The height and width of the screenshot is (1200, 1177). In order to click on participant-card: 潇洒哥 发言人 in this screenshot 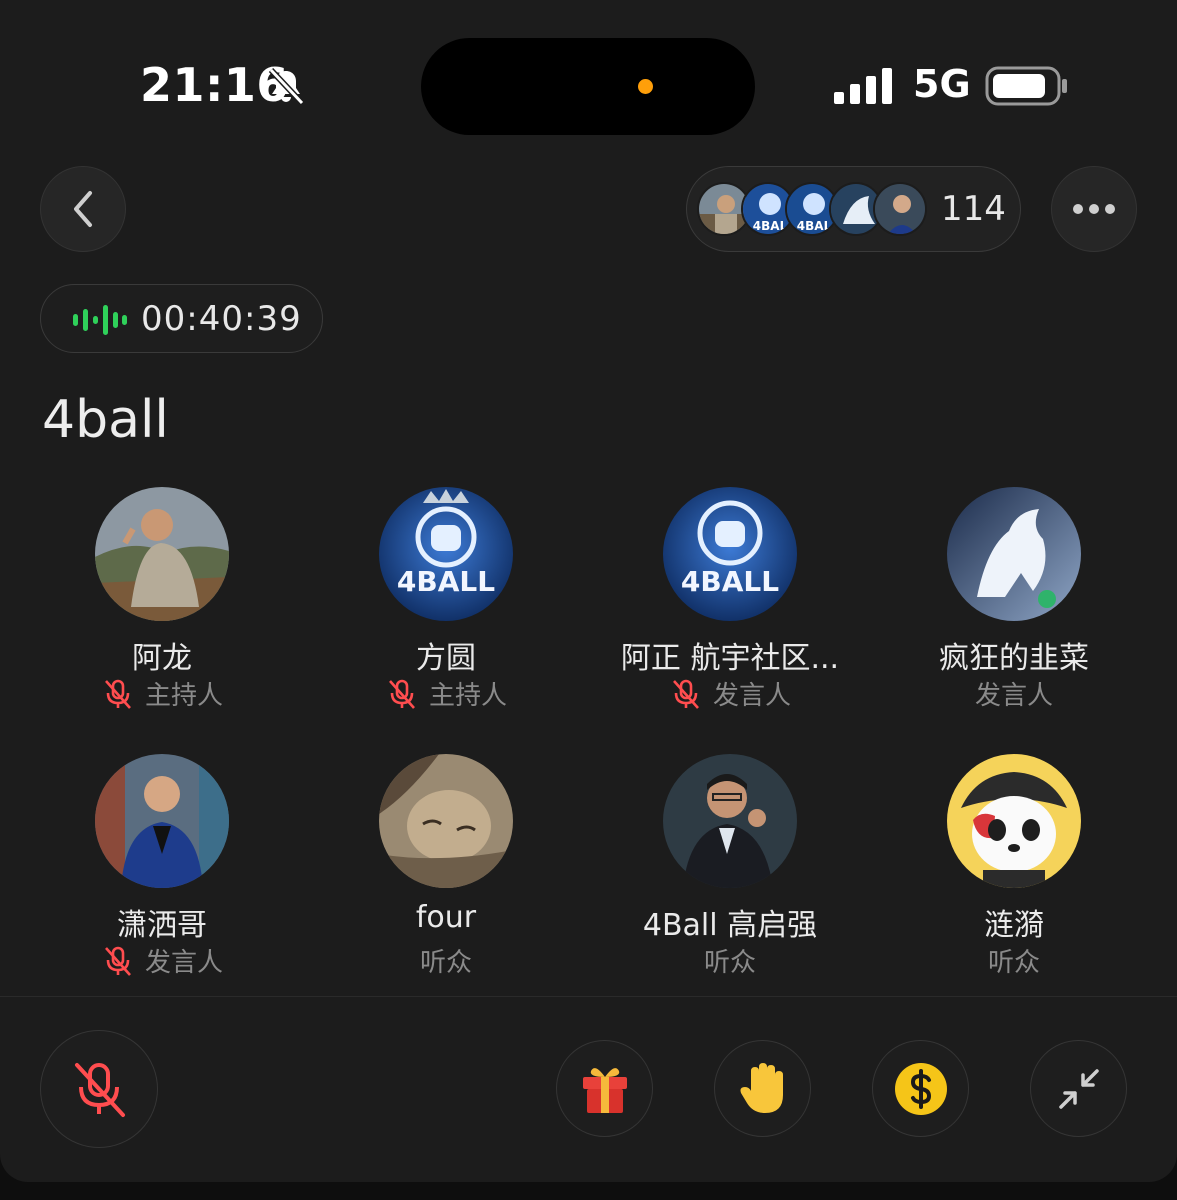, I will do `click(162, 874)`.